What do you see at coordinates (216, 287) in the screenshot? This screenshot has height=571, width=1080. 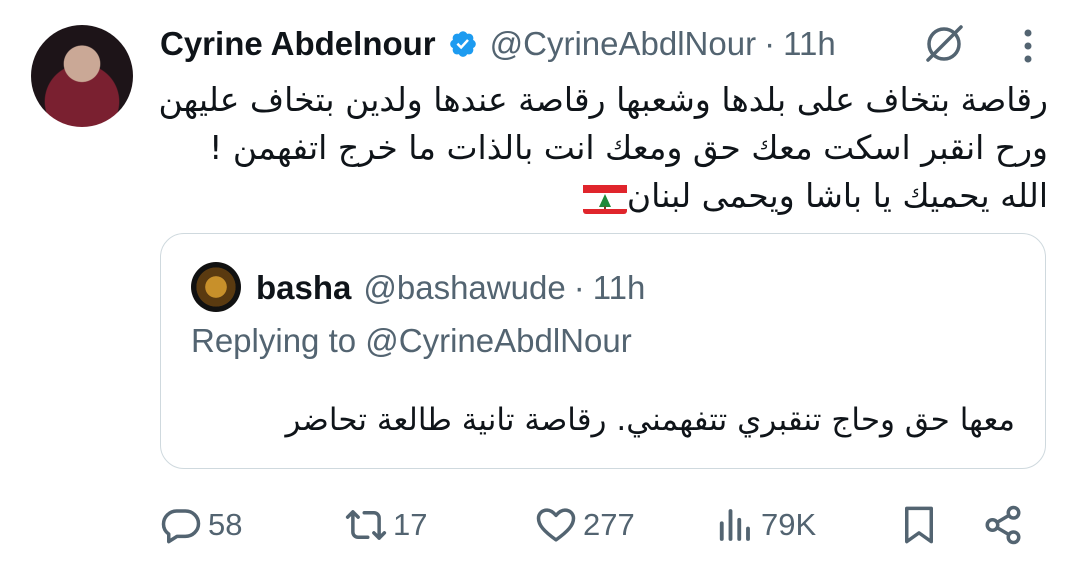 I see `quoted-author-avatar` at bounding box center [216, 287].